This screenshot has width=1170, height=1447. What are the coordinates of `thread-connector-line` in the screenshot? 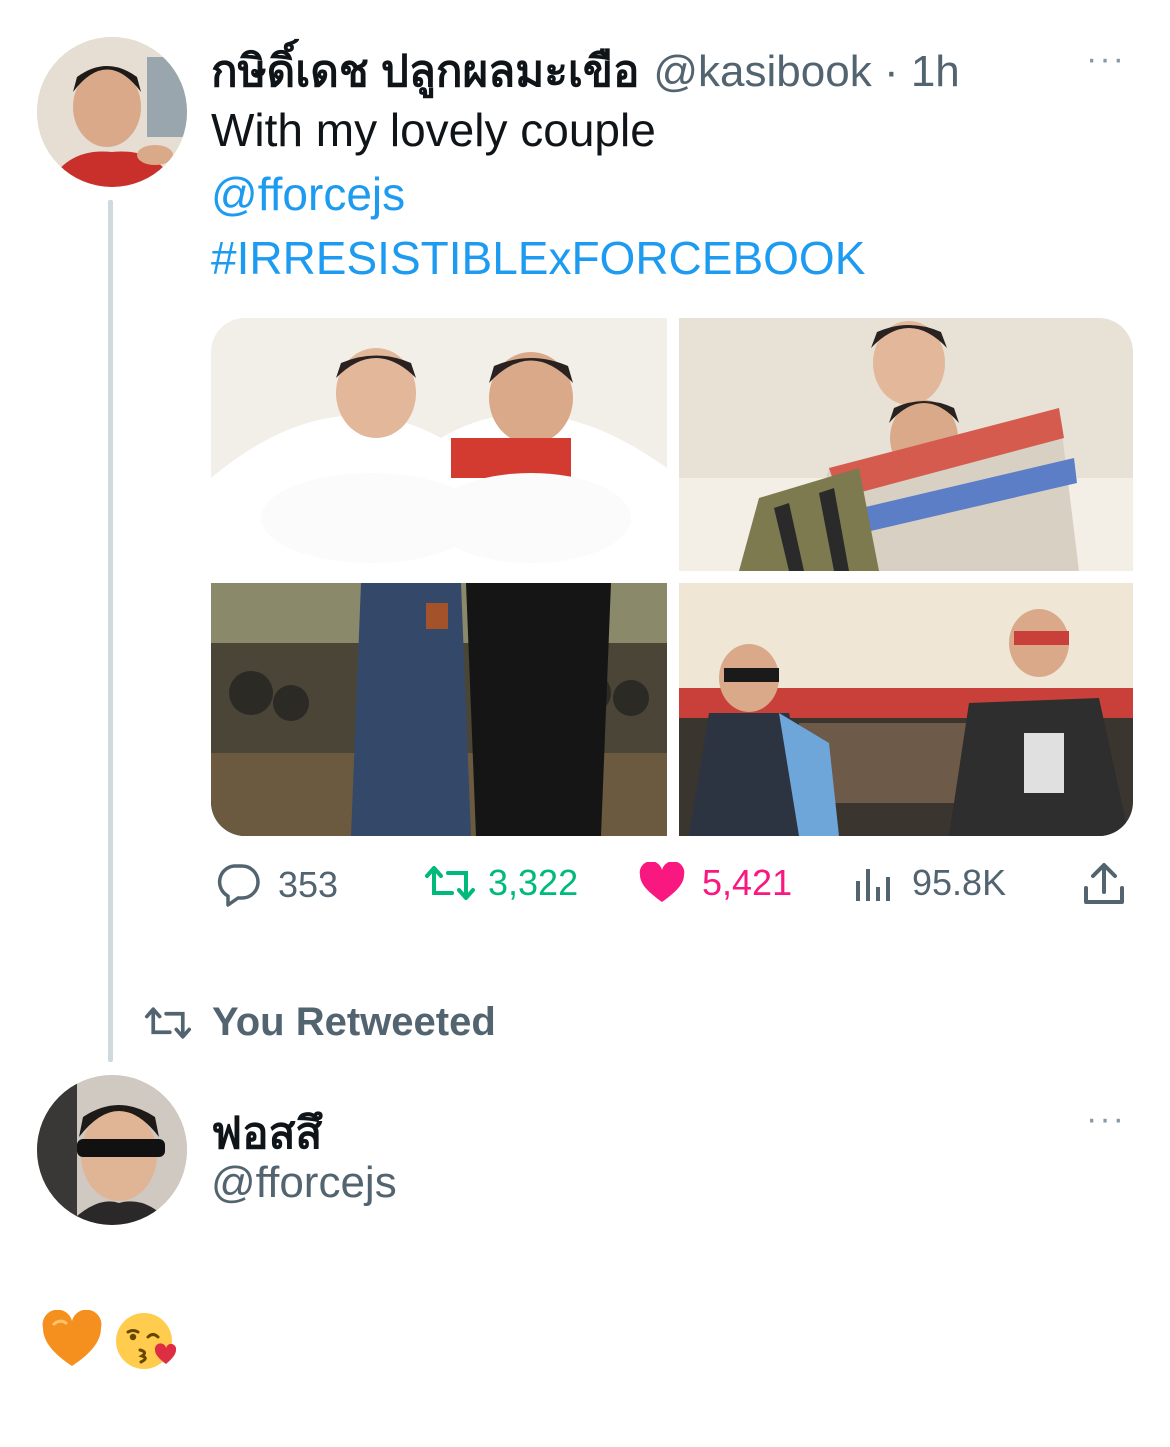 It's located at (110, 631).